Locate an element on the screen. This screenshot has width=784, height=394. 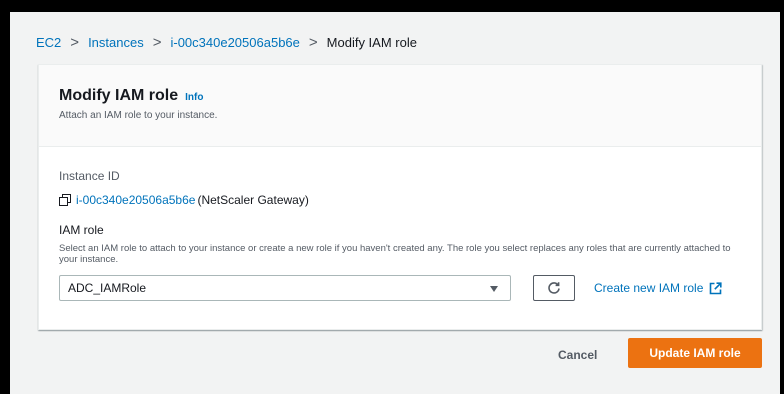
iam-role-selected-value: ADC_IAMRole is located at coordinates (107, 288).